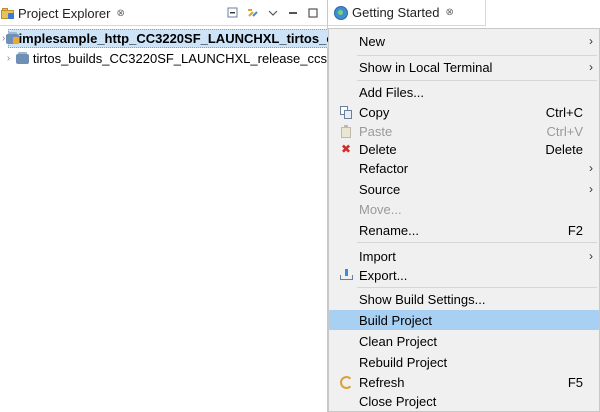  I want to click on menu-item-close-project: Close Project, so click(464, 401).